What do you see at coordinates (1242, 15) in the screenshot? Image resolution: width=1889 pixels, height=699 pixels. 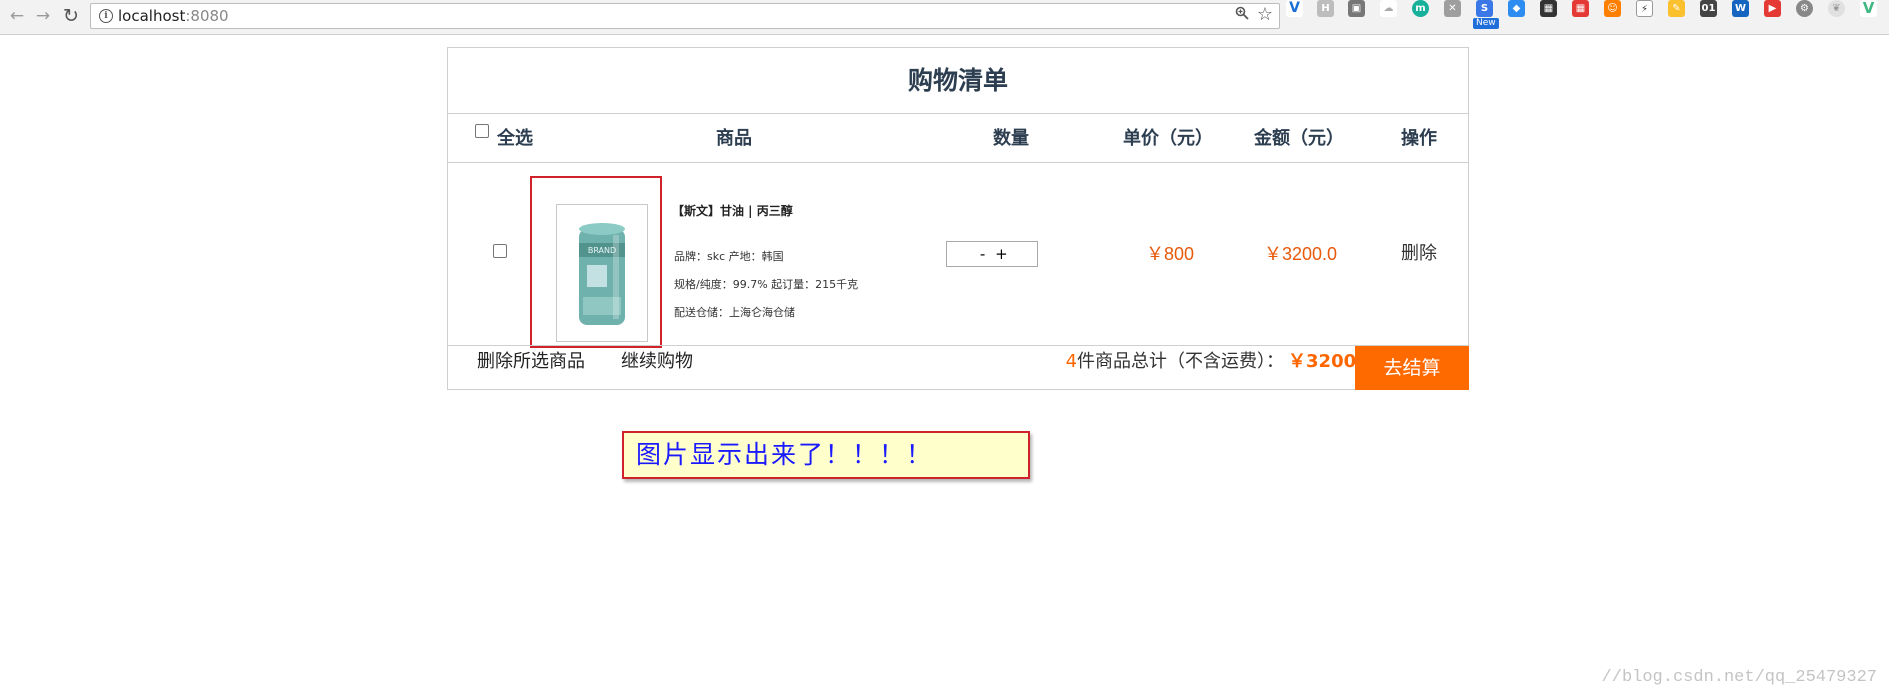 I see `zoom-icon` at bounding box center [1242, 15].